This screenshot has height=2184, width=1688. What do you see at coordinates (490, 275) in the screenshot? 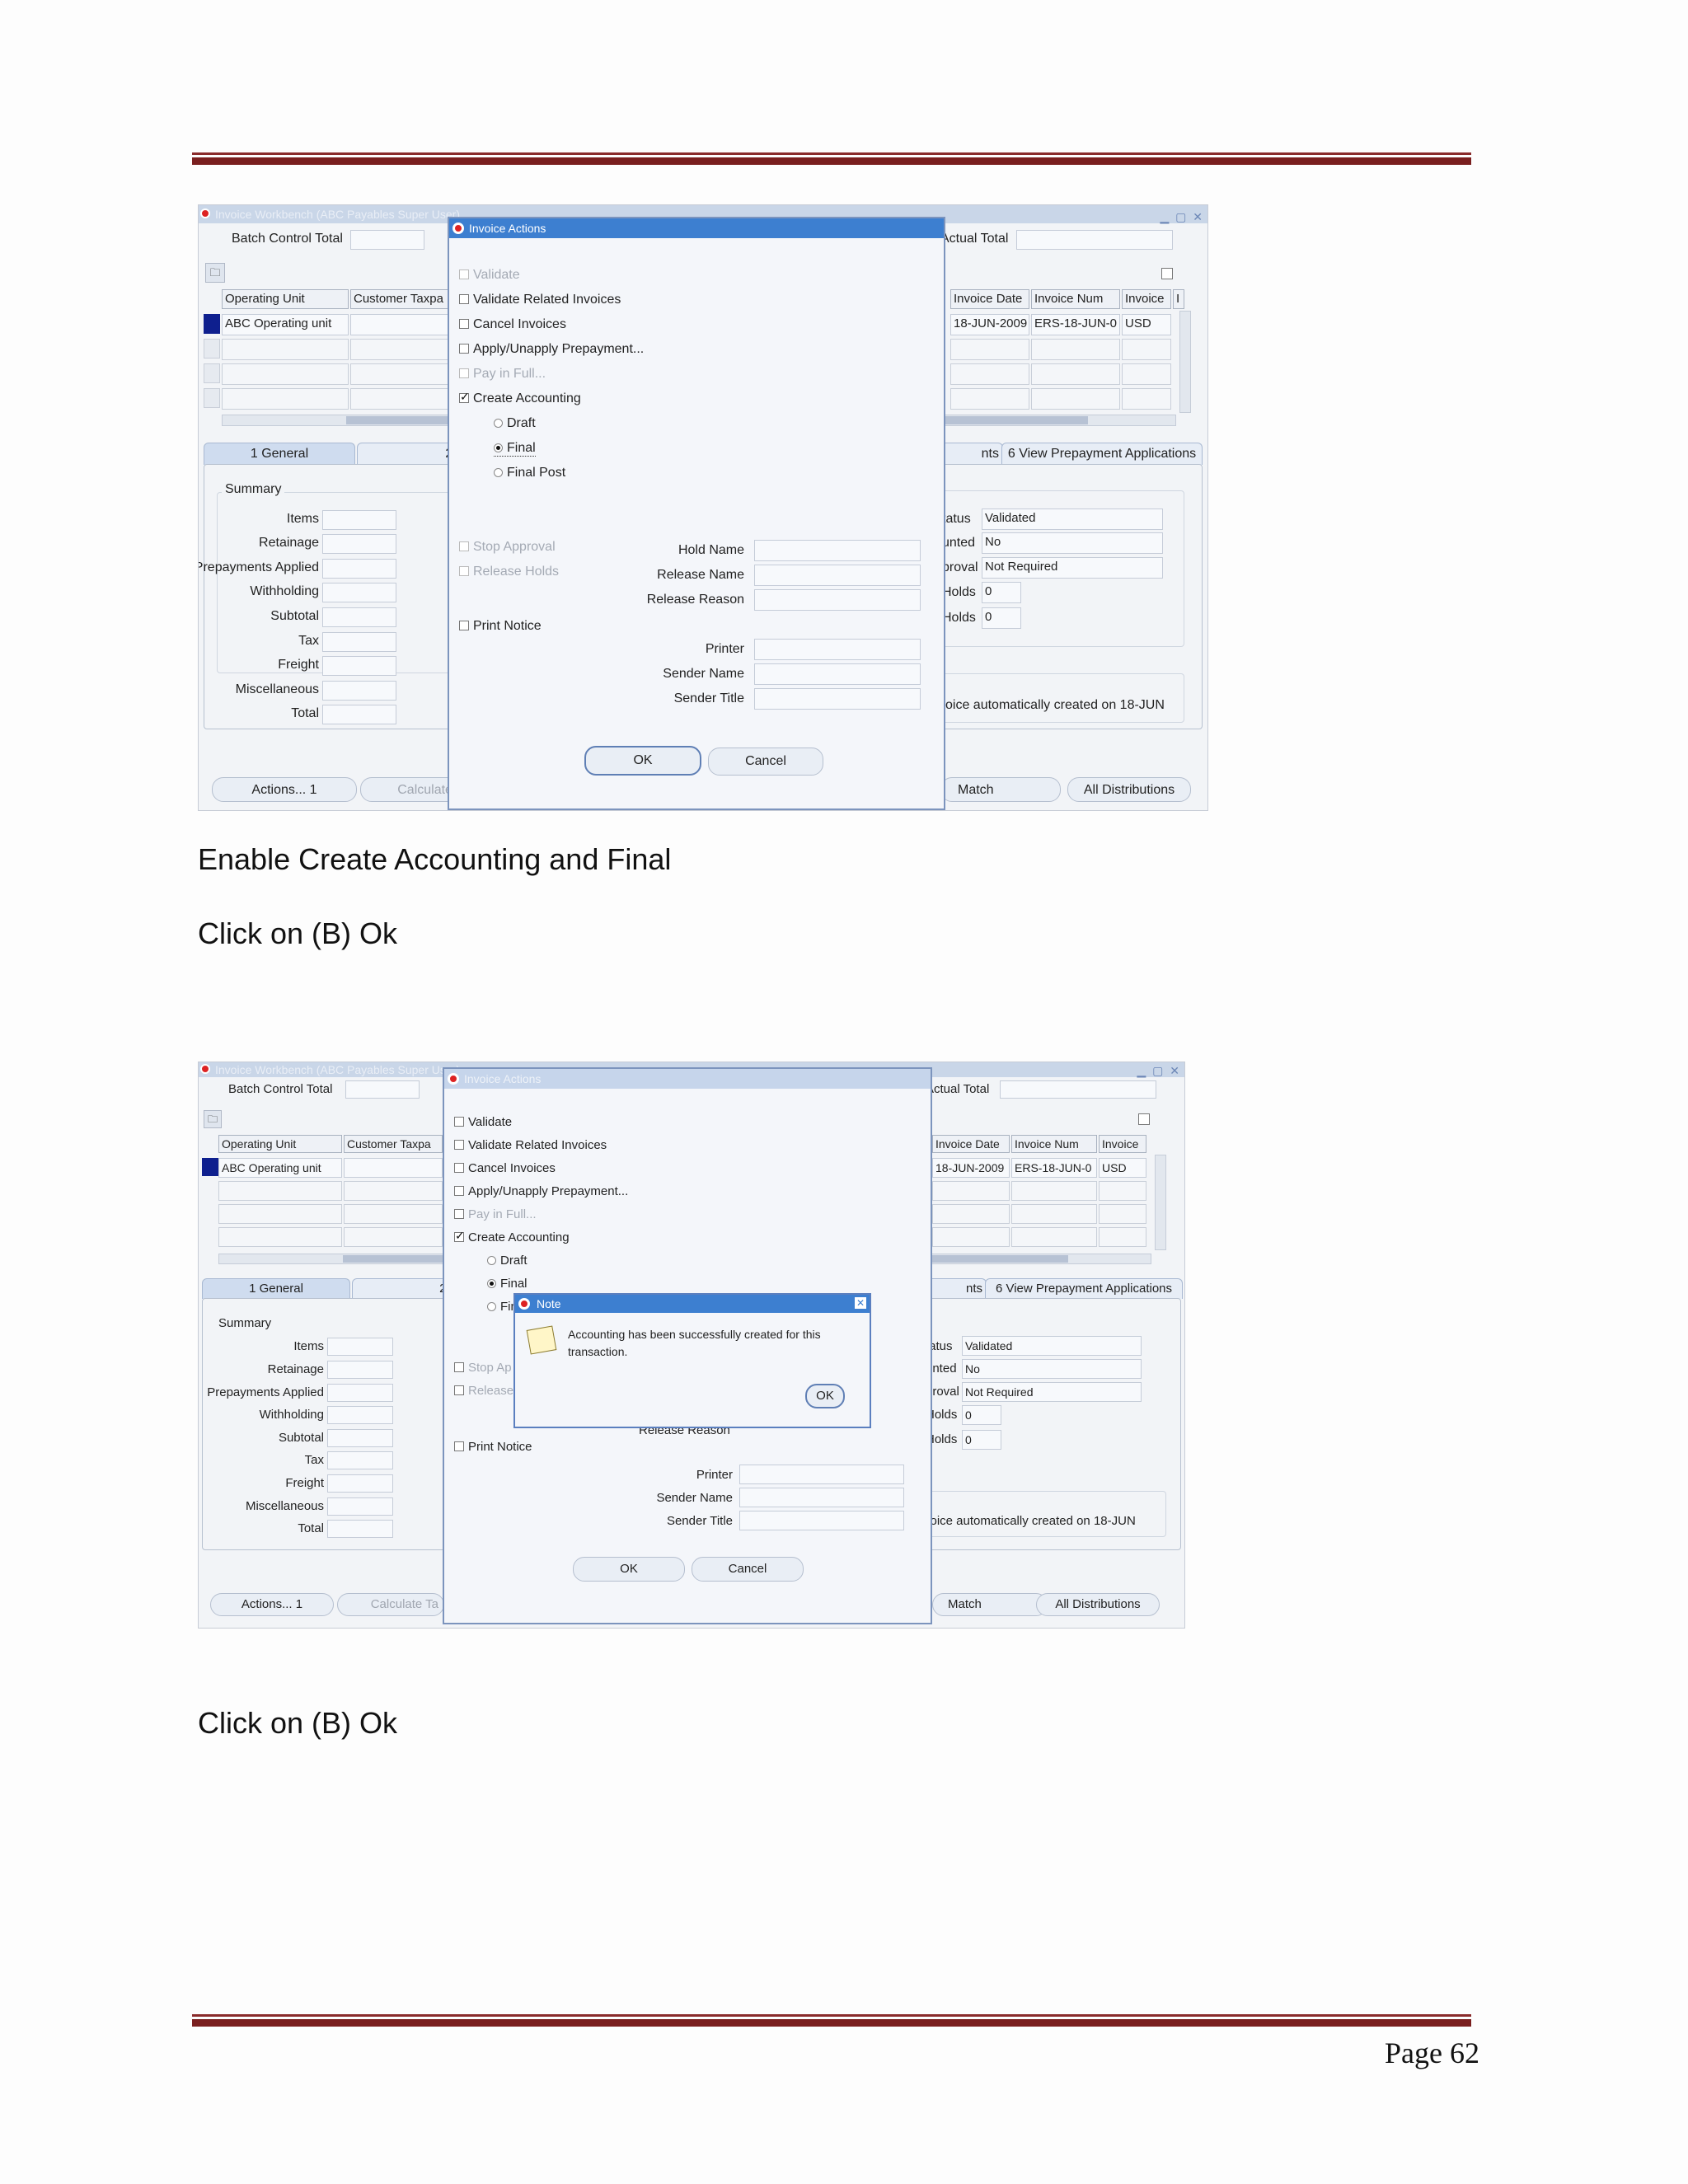
I see `validate-option: Validate` at bounding box center [490, 275].